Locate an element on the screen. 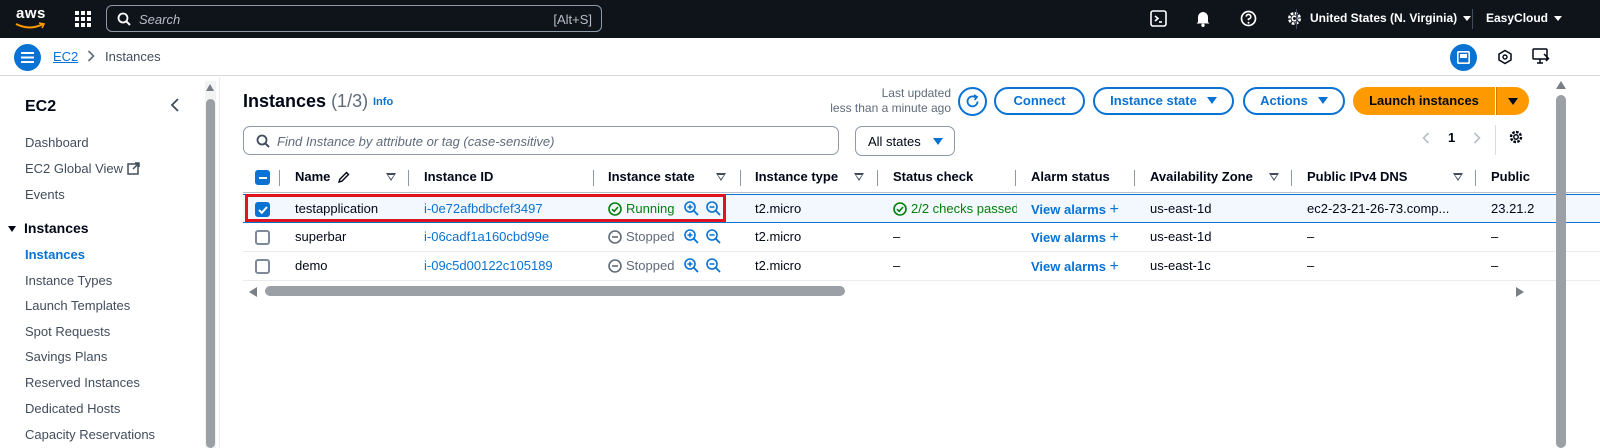  table-horizontal-scrollbar is located at coordinates (888, 291).